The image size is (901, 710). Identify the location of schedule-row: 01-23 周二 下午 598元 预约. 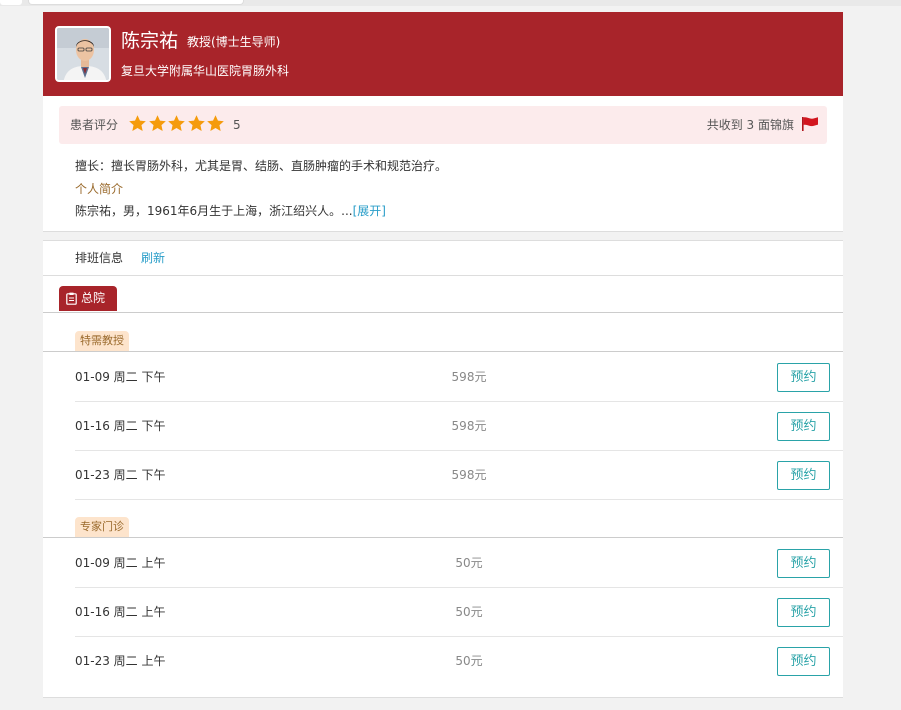
(459, 475).